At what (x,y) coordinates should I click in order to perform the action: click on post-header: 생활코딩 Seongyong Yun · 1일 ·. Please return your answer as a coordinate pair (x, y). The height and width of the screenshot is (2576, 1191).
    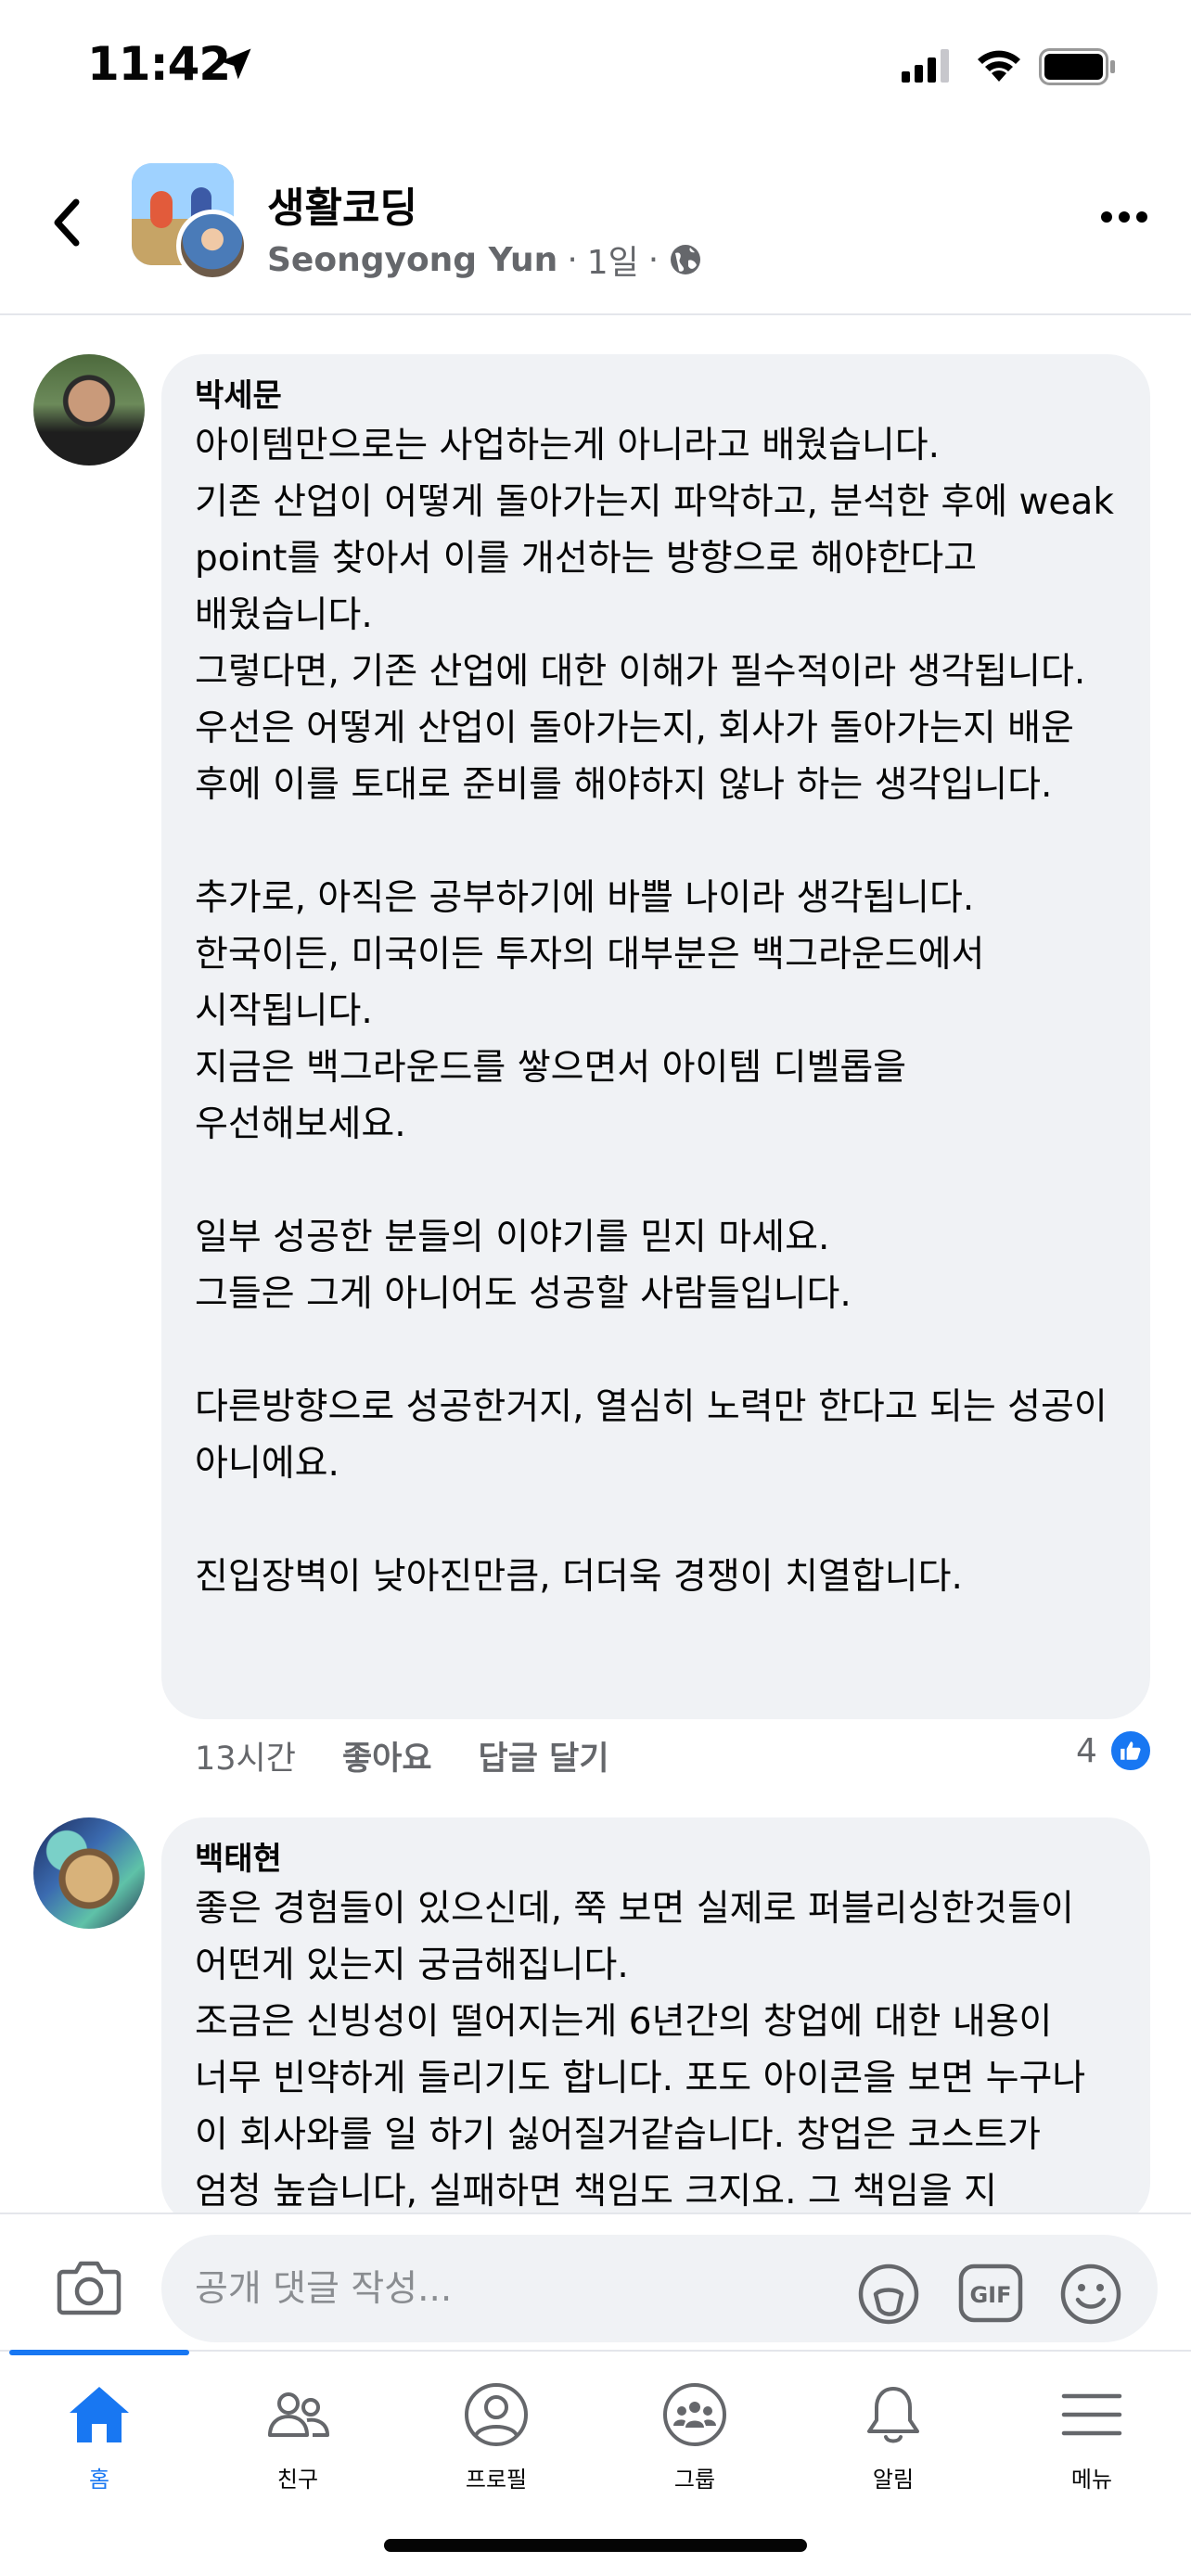
    Looking at the image, I should click on (595, 232).